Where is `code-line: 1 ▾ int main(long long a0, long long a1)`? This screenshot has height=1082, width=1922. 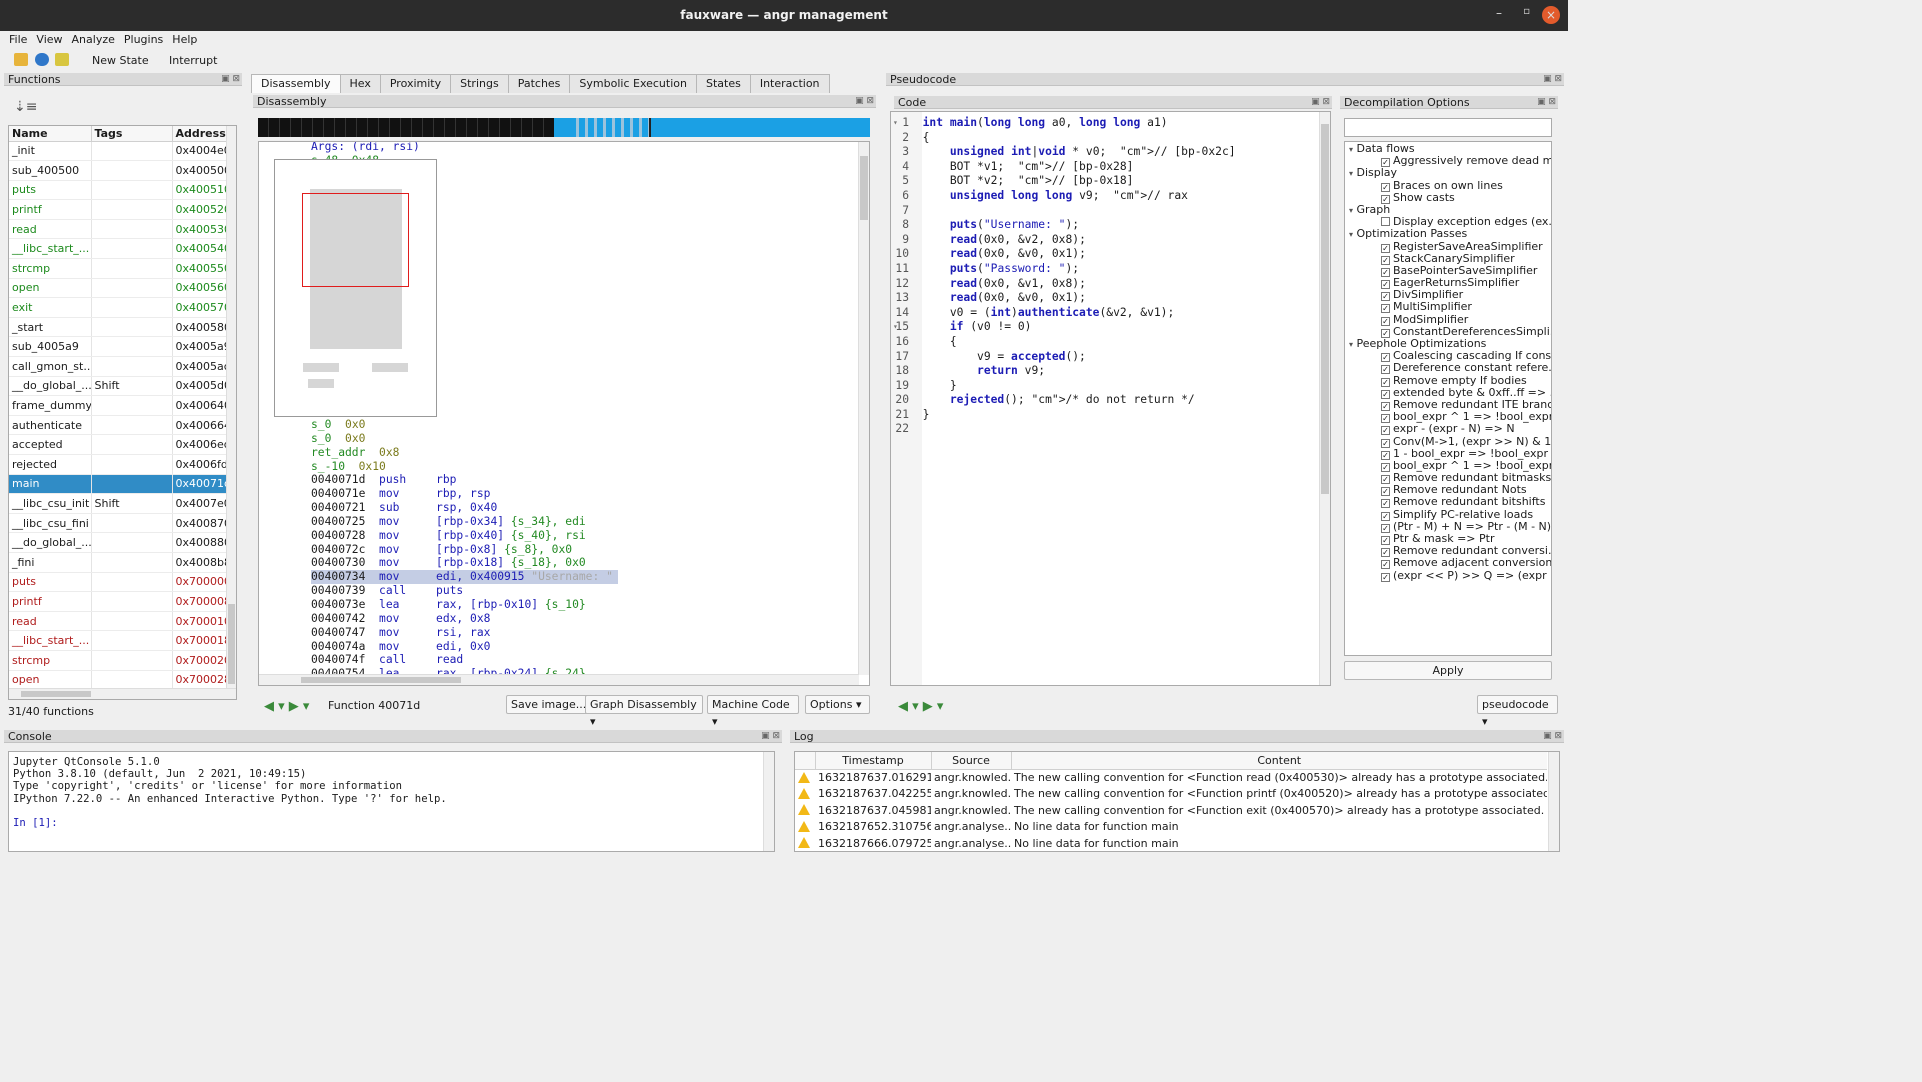
code-line: 1 ▾ int main(long long a0, long long a1) is located at coordinates (1063, 123).